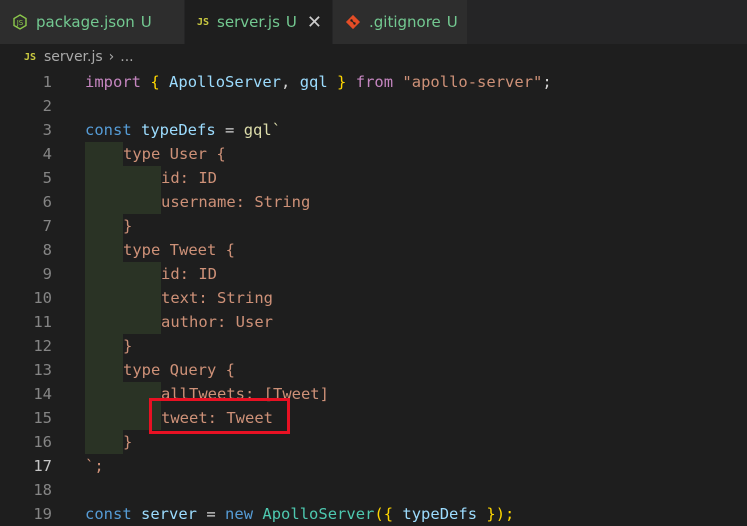  I want to click on code-text: username: String, so click(236, 202).